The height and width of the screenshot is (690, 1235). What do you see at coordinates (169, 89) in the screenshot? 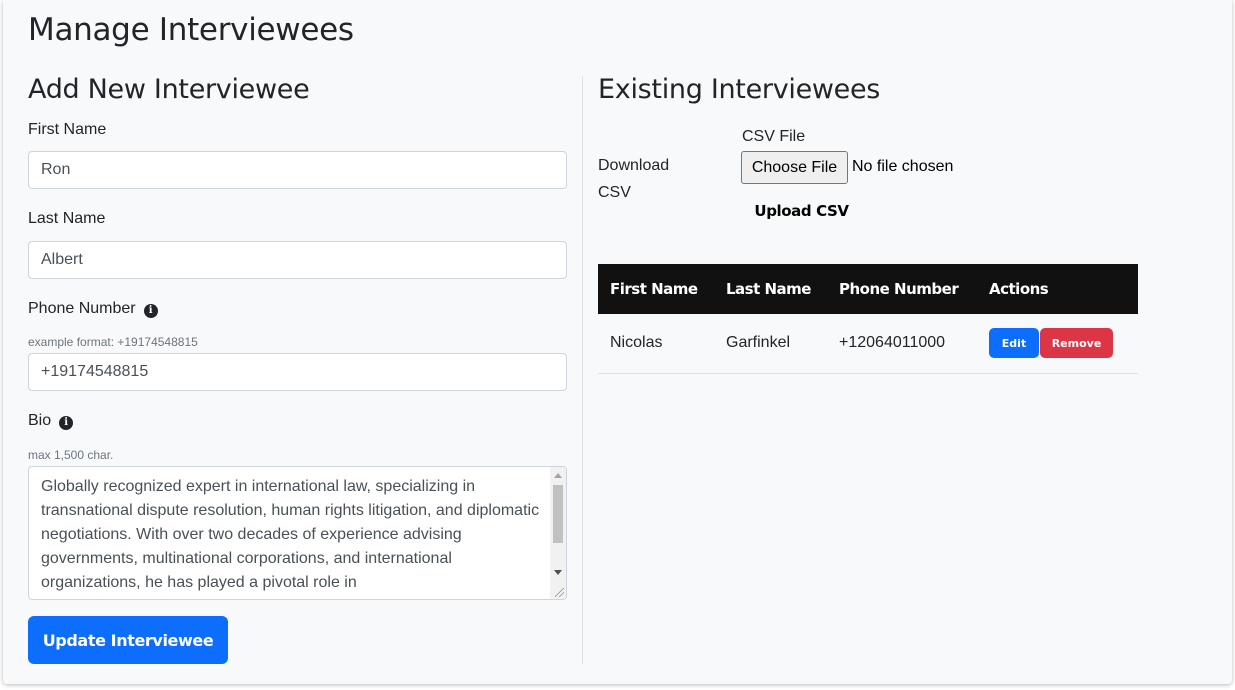
I see `add-interviewee-title: Add New Interviewee` at bounding box center [169, 89].